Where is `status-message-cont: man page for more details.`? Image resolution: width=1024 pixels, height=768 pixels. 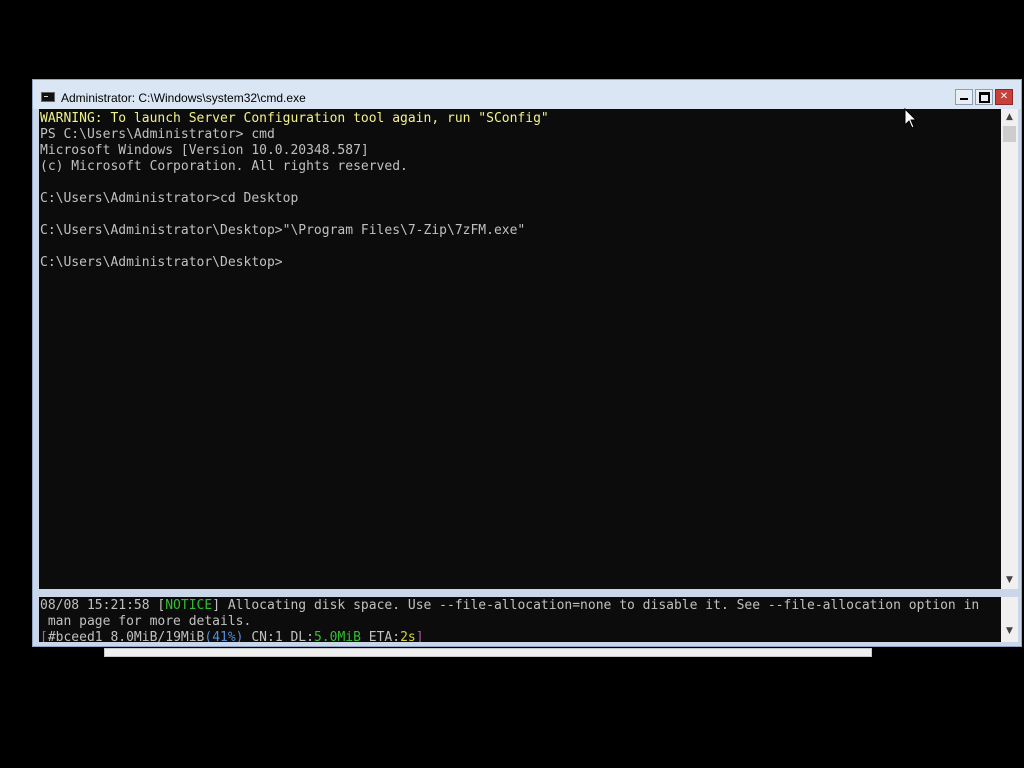
status-message-cont: man page for more details. is located at coordinates (146, 621).